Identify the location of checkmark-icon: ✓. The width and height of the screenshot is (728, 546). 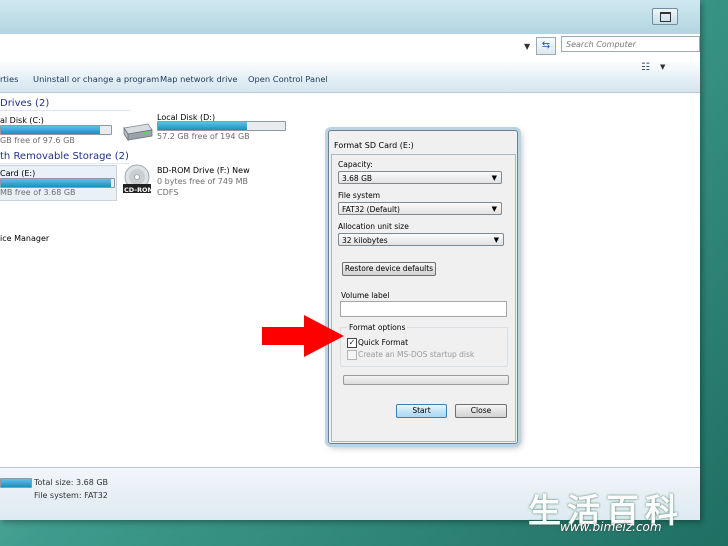
(352, 342).